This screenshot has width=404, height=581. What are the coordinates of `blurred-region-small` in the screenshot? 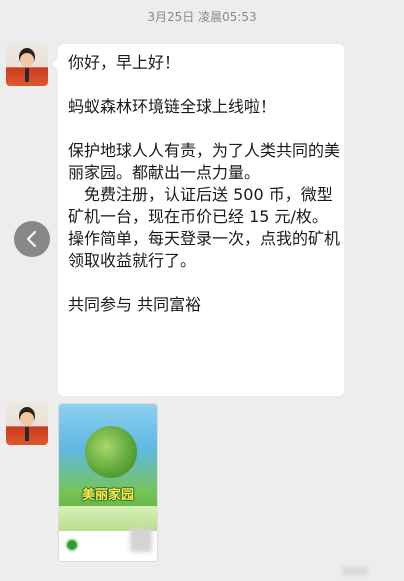 It's located at (355, 571).